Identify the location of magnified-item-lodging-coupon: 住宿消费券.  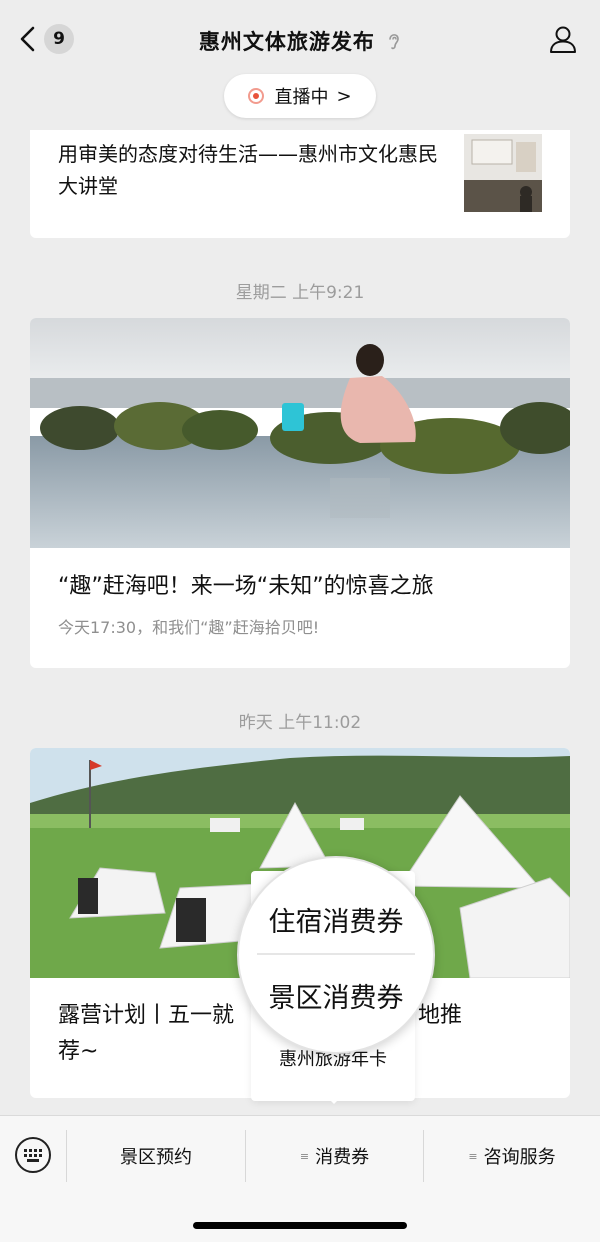
(336, 922).